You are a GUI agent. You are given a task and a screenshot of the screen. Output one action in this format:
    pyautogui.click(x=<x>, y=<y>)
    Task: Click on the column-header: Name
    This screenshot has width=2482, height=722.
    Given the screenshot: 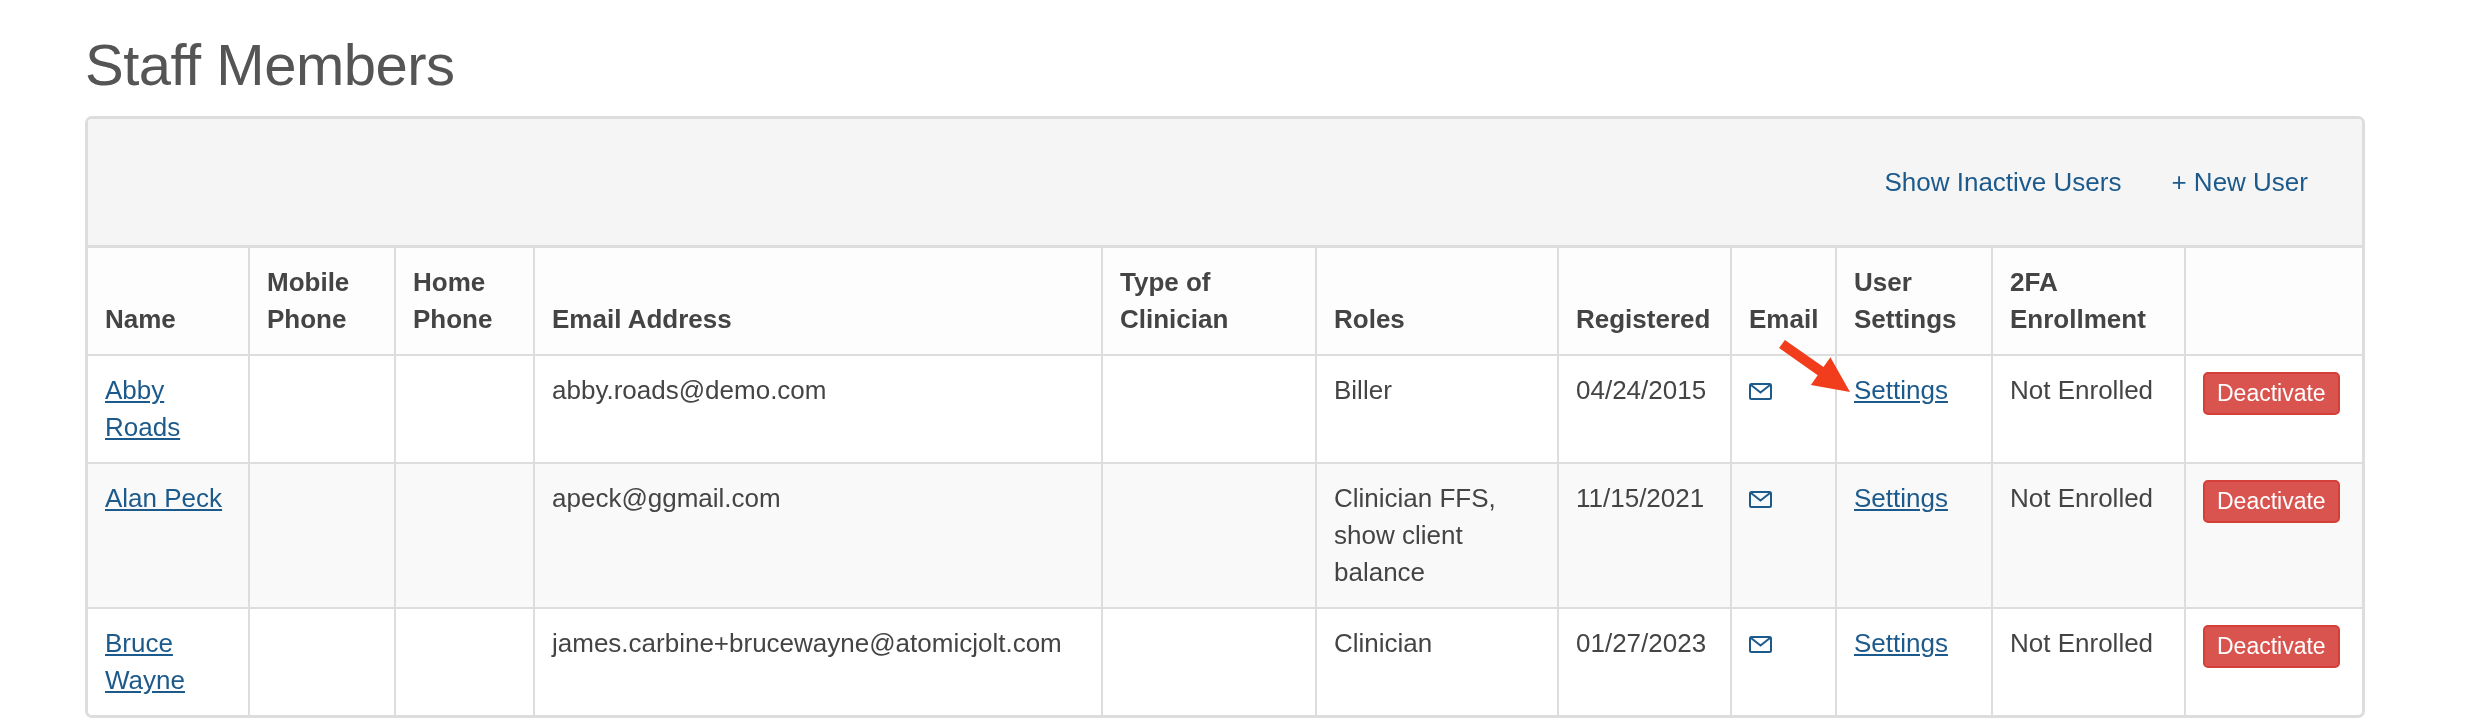 What is the action you would take?
    pyautogui.click(x=168, y=301)
    